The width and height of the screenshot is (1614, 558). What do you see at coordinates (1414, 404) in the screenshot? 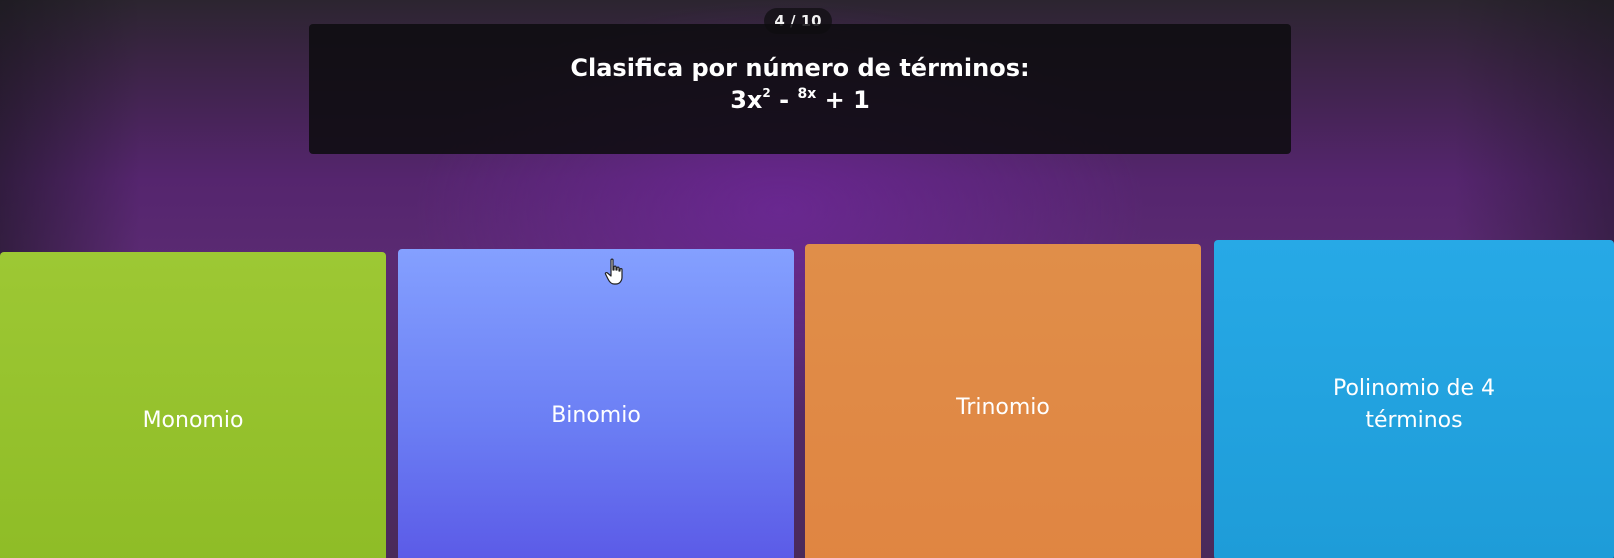
I see `answer-option-label: Polinomio de 4 términos` at bounding box center [1414, 404].